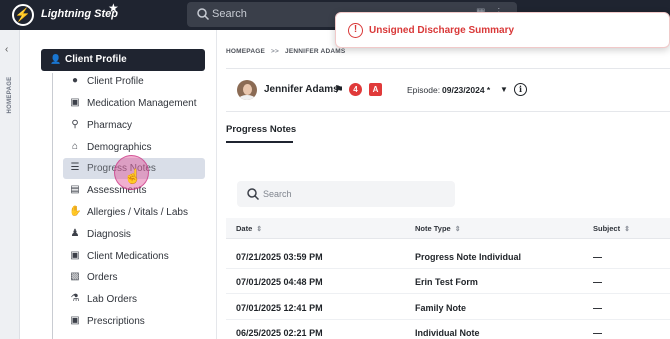 The image size is (670, 339). I want to click on rail-label: HOMEPAGE, so click(10, 95).